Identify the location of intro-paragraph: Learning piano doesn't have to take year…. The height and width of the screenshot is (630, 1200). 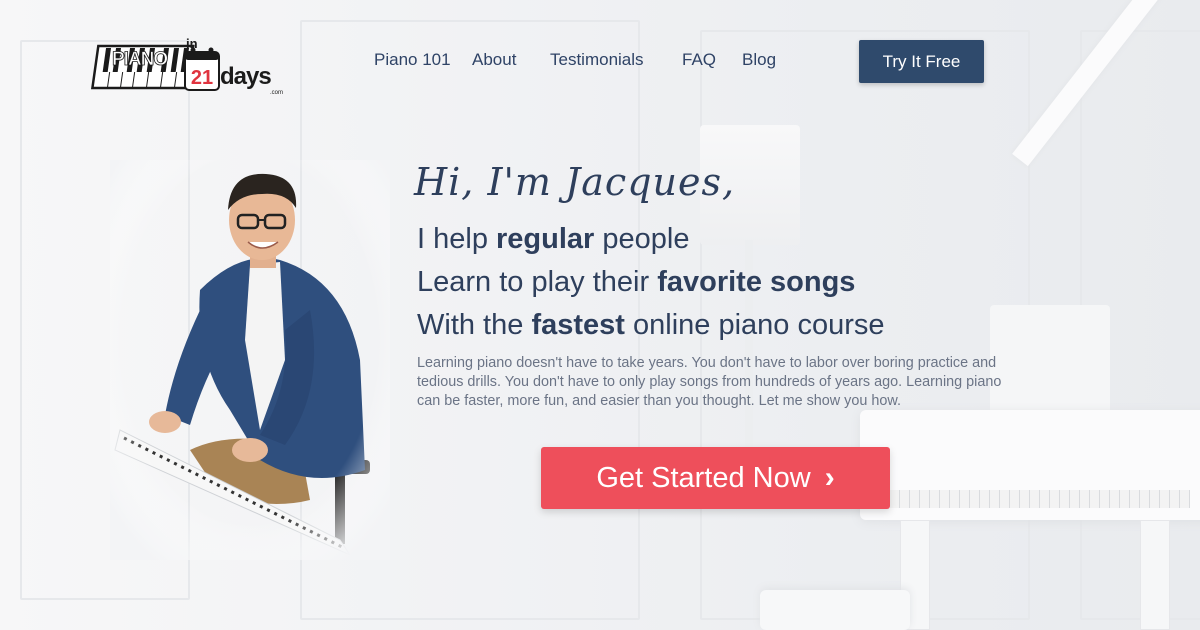
(709, 382).